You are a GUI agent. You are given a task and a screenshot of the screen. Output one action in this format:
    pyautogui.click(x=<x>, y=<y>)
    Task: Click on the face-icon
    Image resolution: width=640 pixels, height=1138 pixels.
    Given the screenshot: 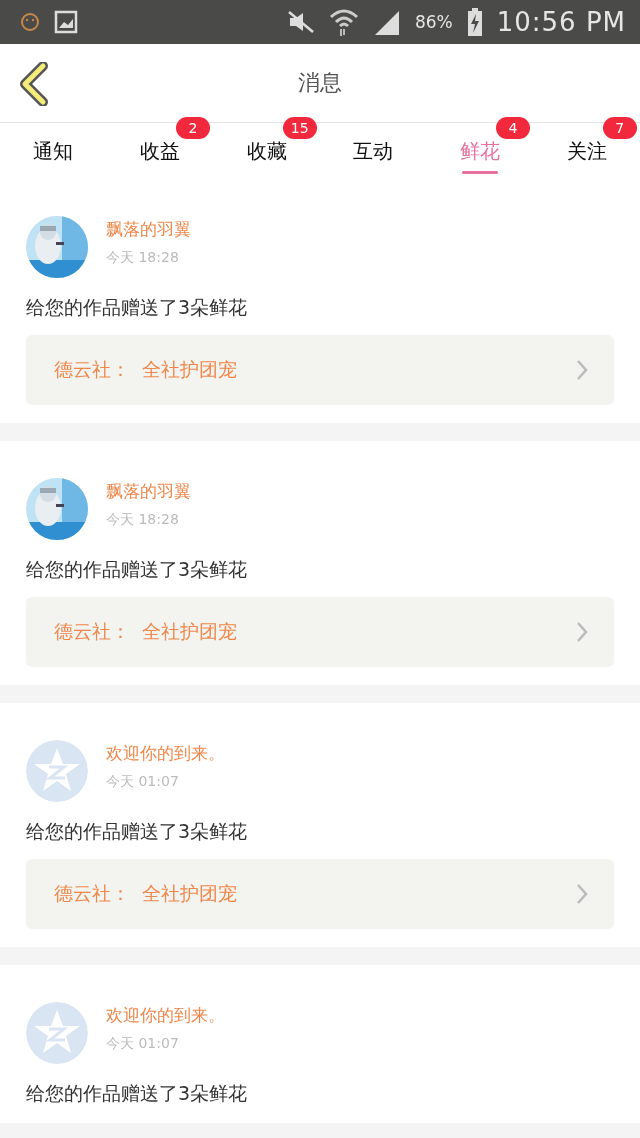 What is the action you would take?
    pyautogui.click(x=30, y=22)
    